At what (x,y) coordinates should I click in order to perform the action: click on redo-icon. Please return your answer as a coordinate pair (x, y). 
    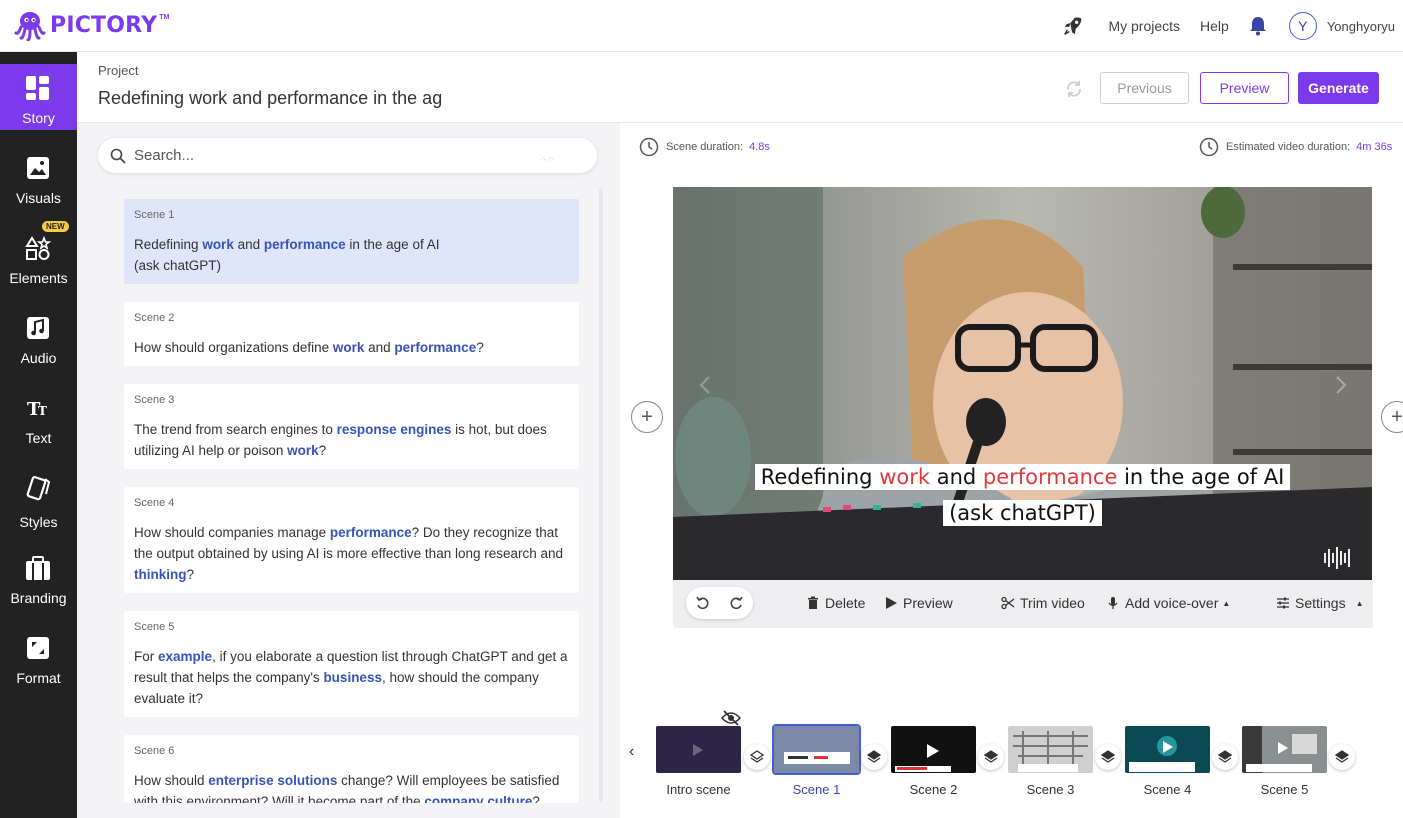
    Looking at the image, I should click on (736, 603).